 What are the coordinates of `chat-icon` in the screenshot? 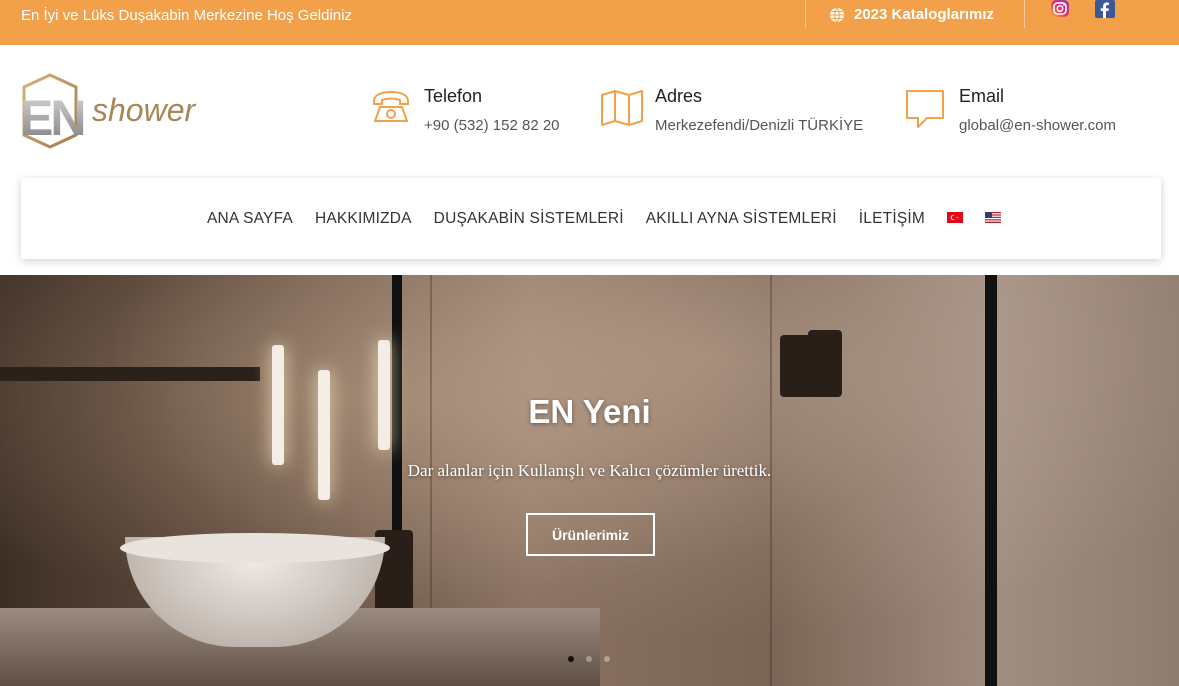 It's located at (925, 109).